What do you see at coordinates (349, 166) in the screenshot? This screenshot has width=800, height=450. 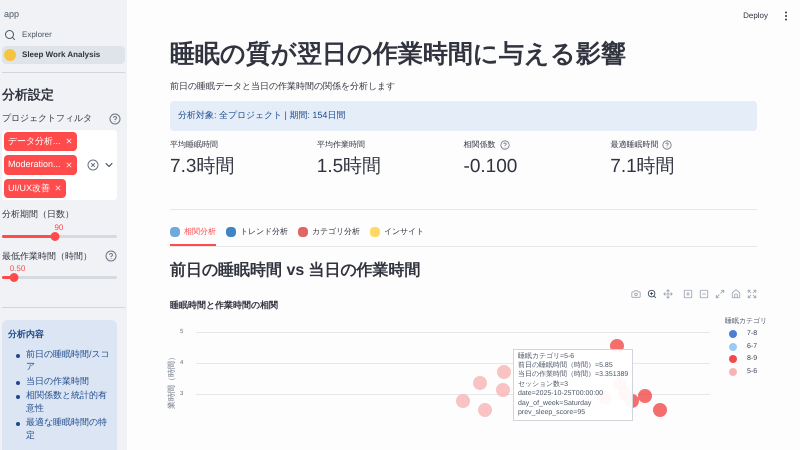 I see `metric-value: 1.5時間` at bounding box center [349, 166].